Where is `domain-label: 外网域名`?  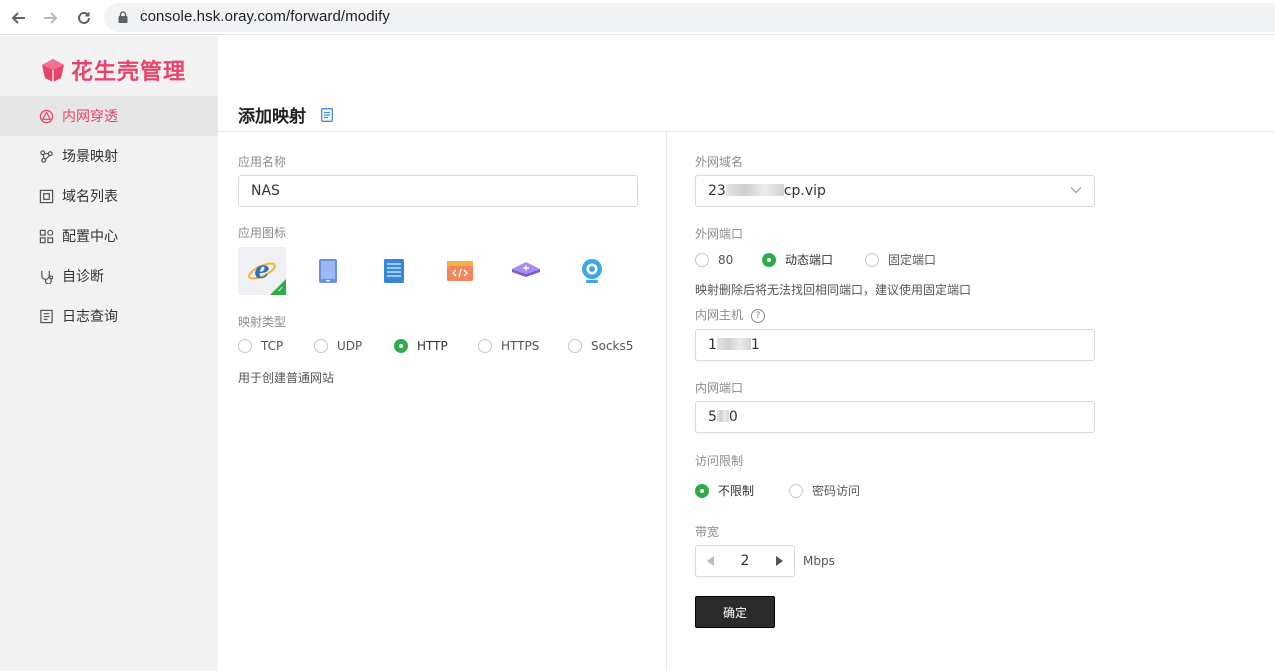
domain-label: 外网域名 is located at coordinates (719, 162).